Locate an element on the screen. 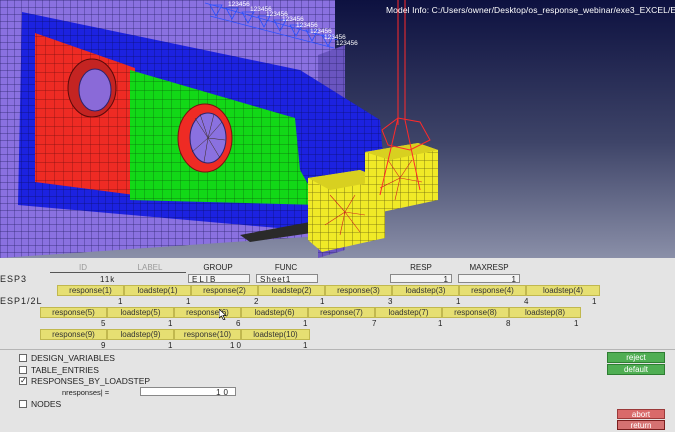 Image resolution: width=675 pixels, height=432 pixels. hole-left is located at coordinates (92, 88).